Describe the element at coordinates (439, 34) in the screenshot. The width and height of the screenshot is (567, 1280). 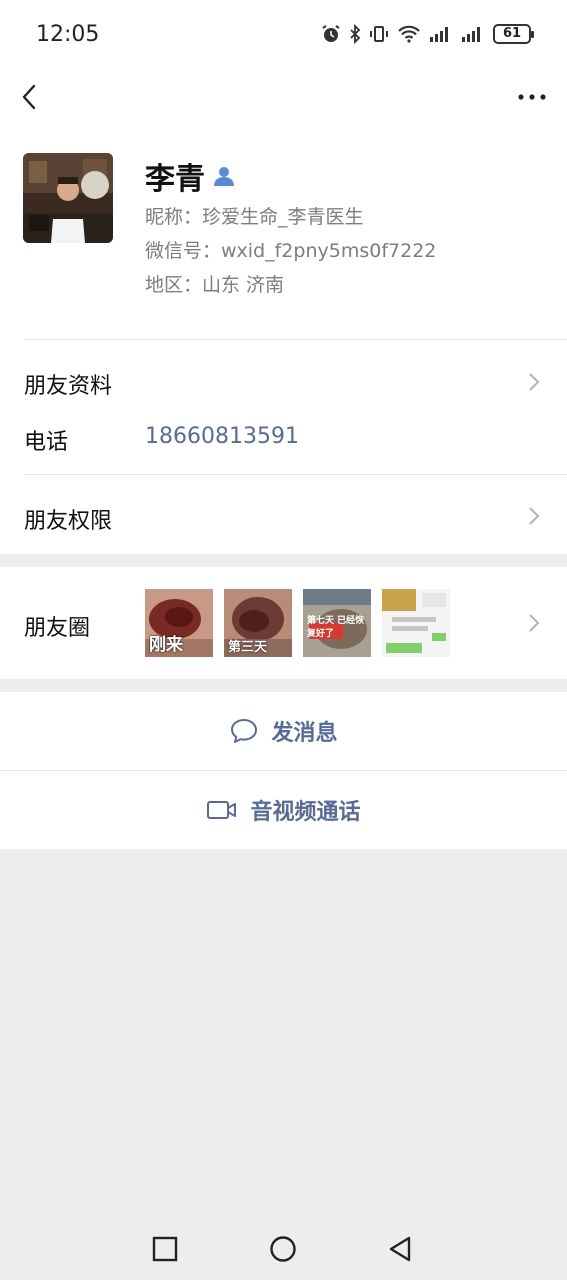
I see `signal-icon` at that location.